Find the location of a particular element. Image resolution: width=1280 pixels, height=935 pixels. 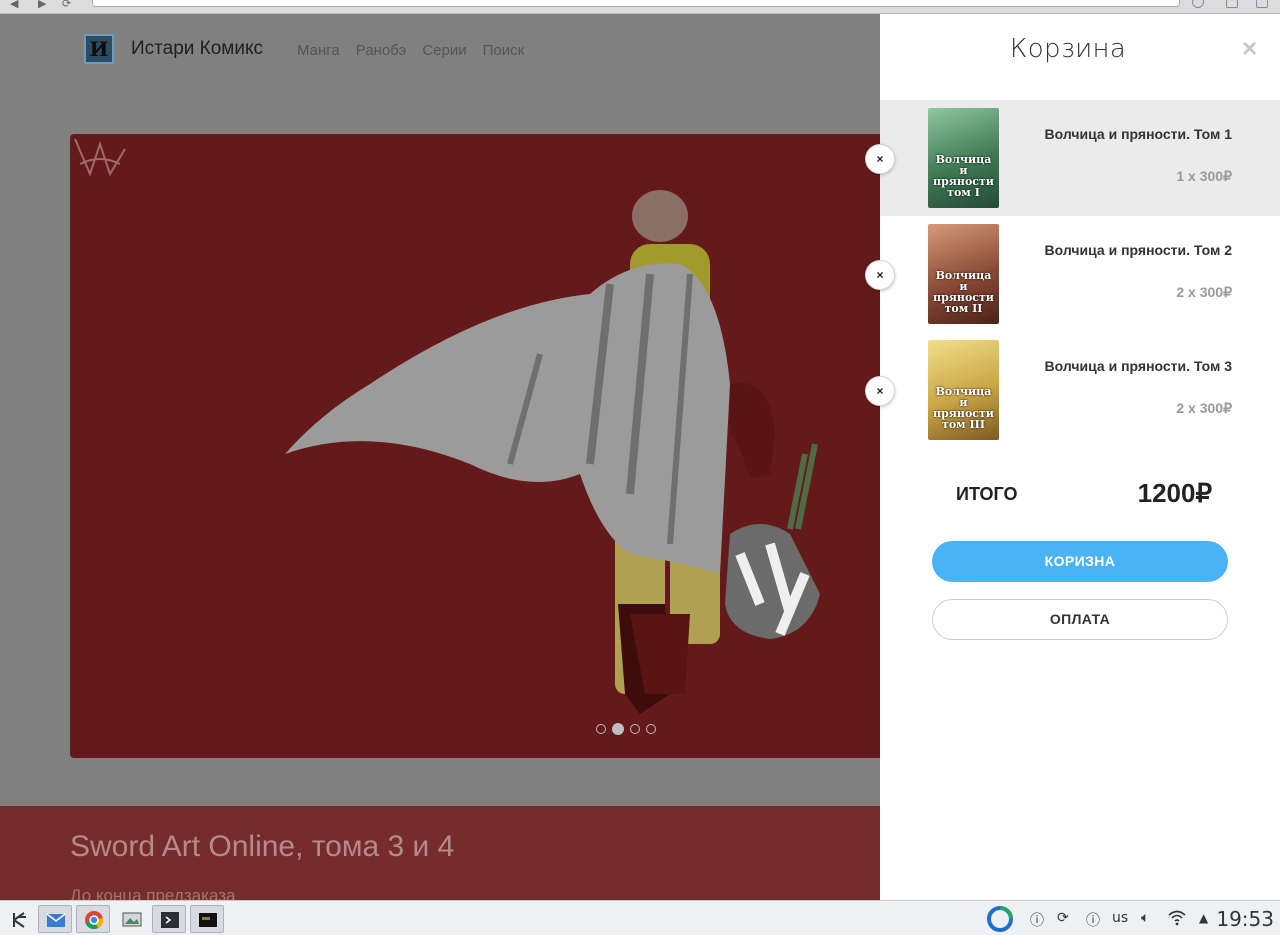

nav-item-series: Серии is located at coordinates (444, 50).